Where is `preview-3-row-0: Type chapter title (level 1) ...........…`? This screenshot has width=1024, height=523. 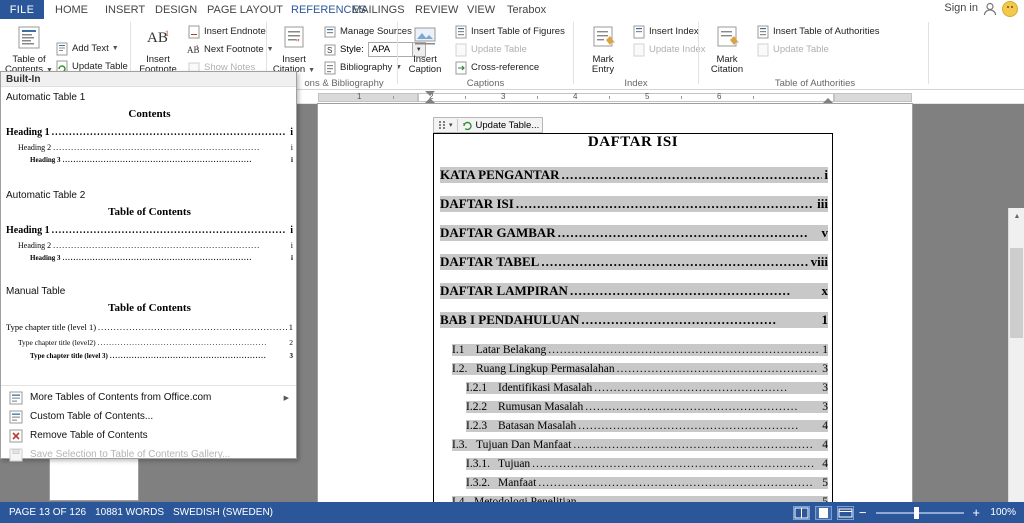 preview-3-row-0: Type chapter title (level 1) ...........… is located at coordinates (149, 327).